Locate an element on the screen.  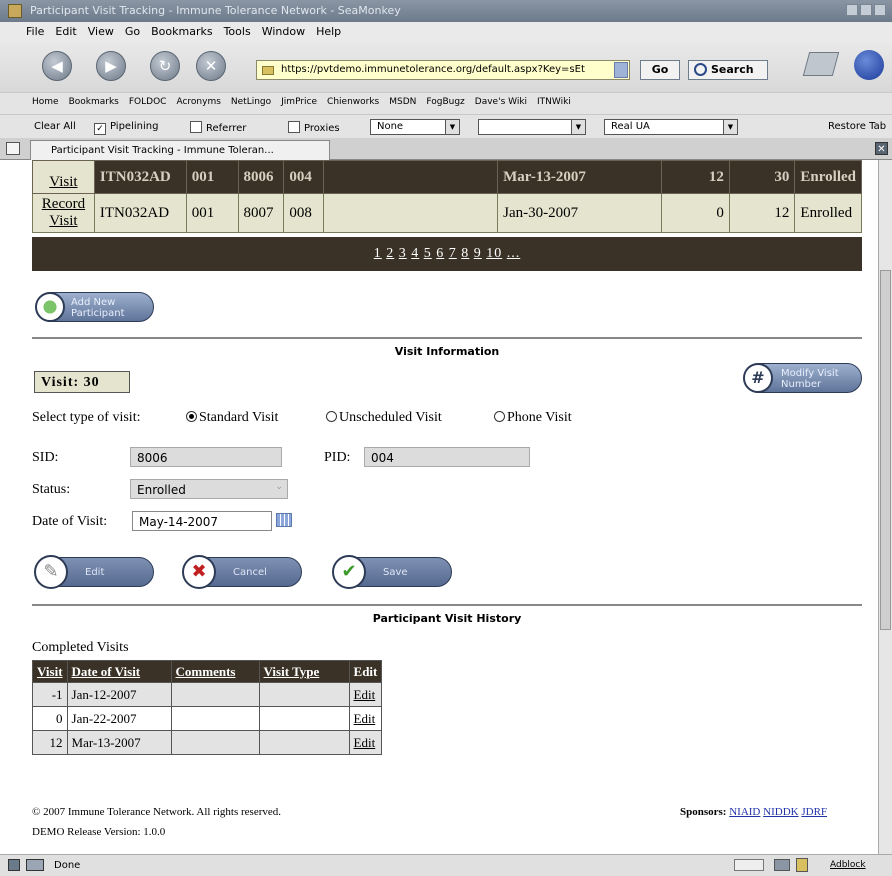
go-button: Go is located at coordinates (660, 70).